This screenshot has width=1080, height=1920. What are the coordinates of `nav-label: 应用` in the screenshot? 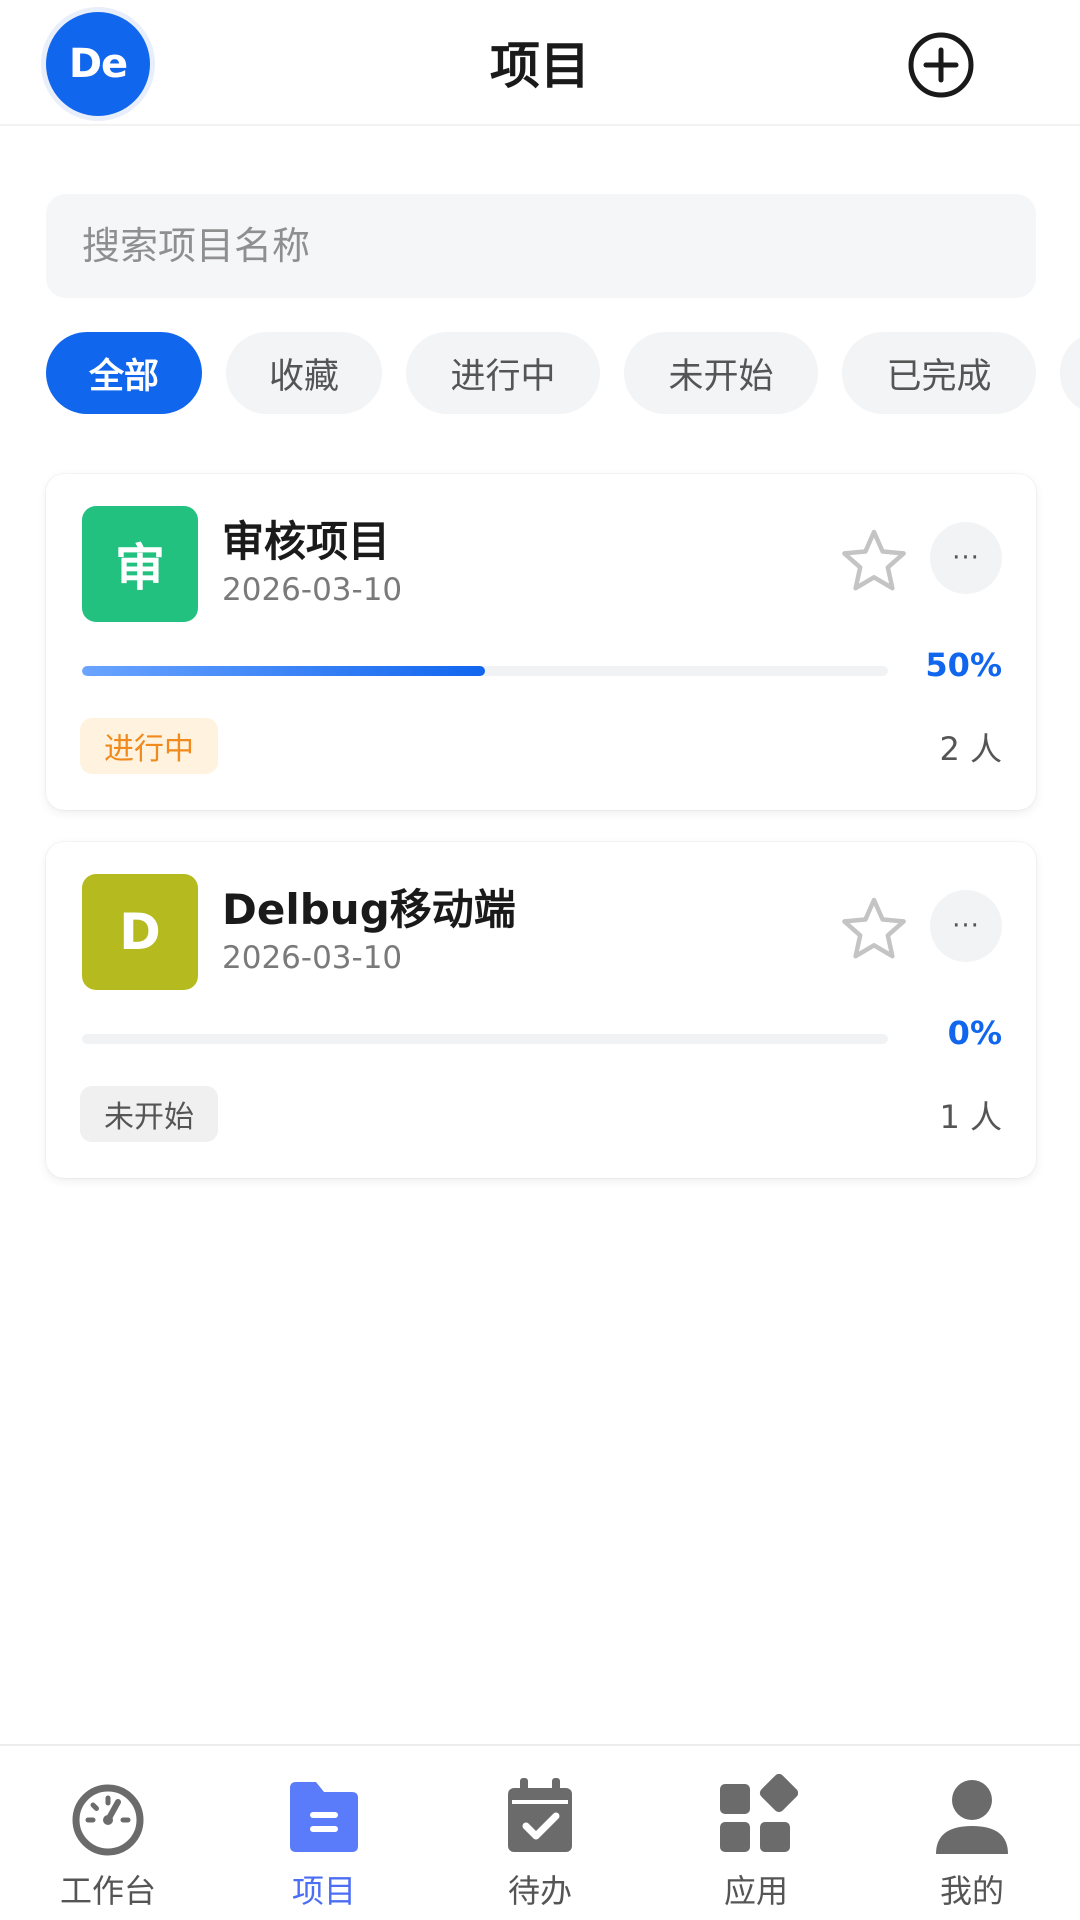 It's located at (755, 1891).